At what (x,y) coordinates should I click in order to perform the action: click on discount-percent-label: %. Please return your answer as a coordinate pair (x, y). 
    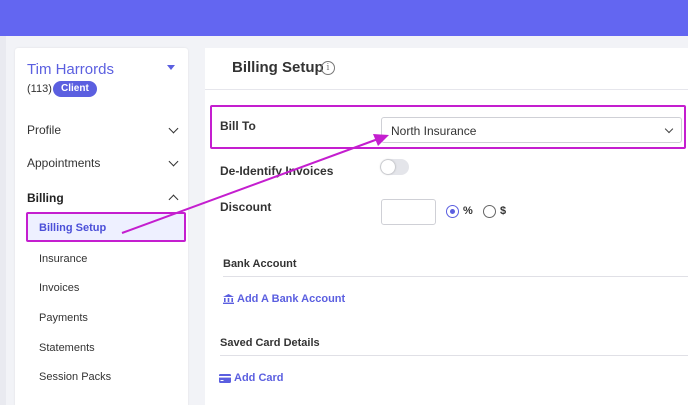
    Looking at the image, I should click on (468, 211).